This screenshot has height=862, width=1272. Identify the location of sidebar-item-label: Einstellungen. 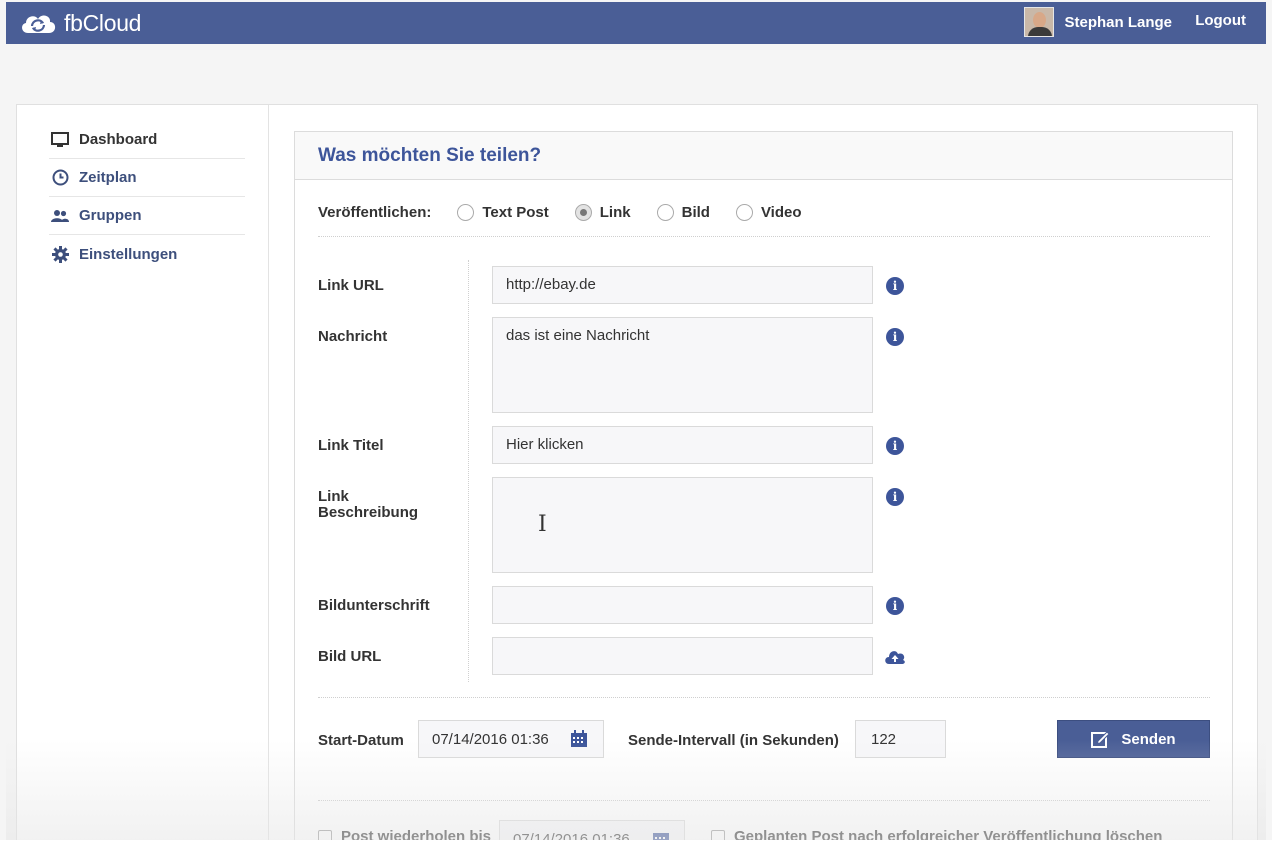
(128, 254).